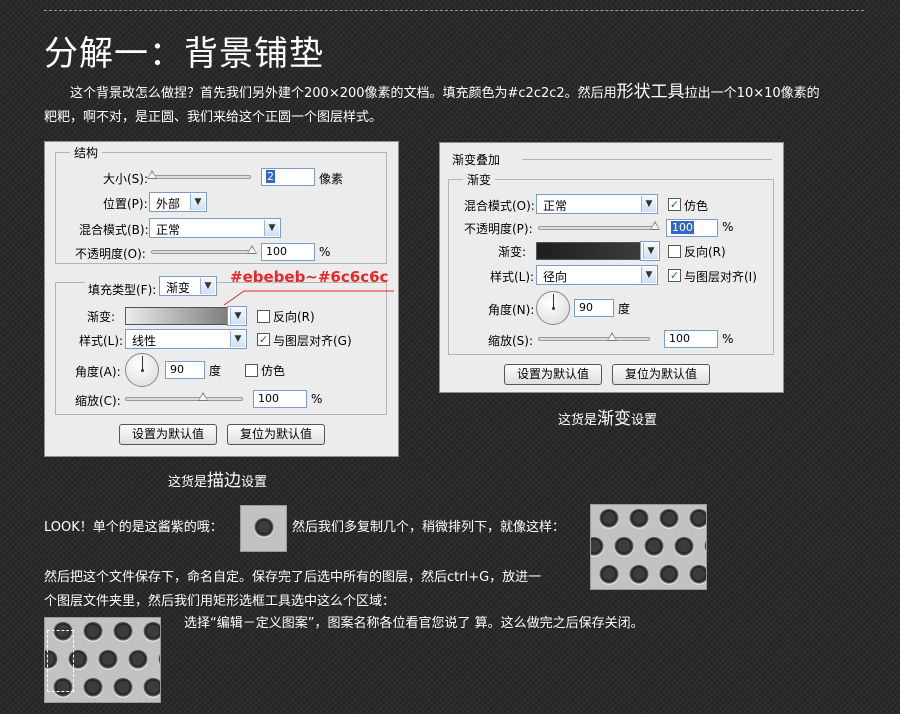  I want to click on gd-reverse-checkbox, so click(674, 251).